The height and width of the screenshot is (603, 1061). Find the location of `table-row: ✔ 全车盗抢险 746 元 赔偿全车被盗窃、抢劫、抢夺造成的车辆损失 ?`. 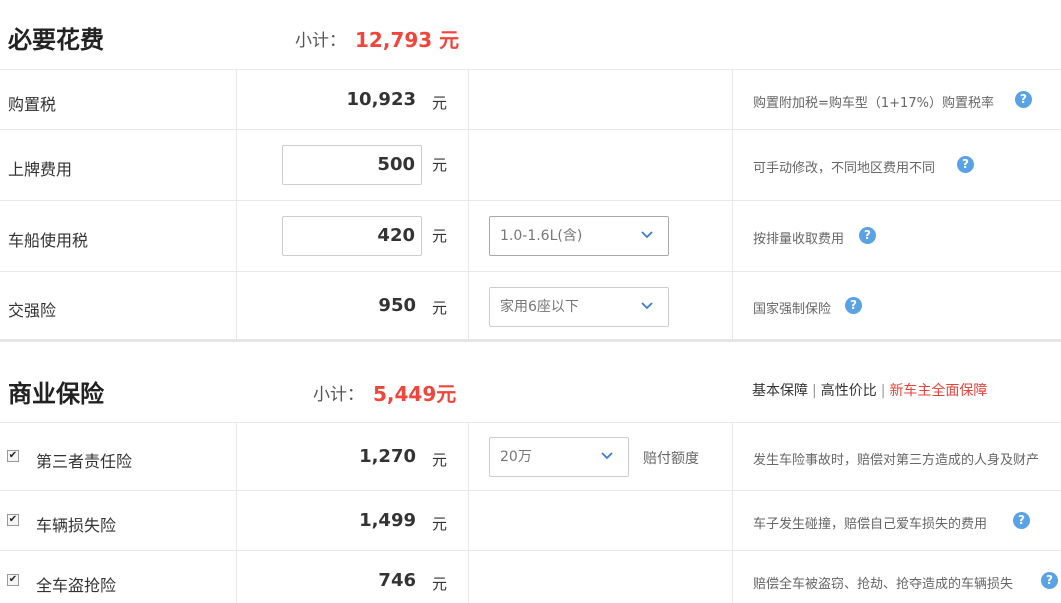

table-row: ✔ 全车盗抢险 746 元 赔偿全车被盗窃、抢劫、抢夺造成的车辆损失 ? is located at coordinates (530, 577).